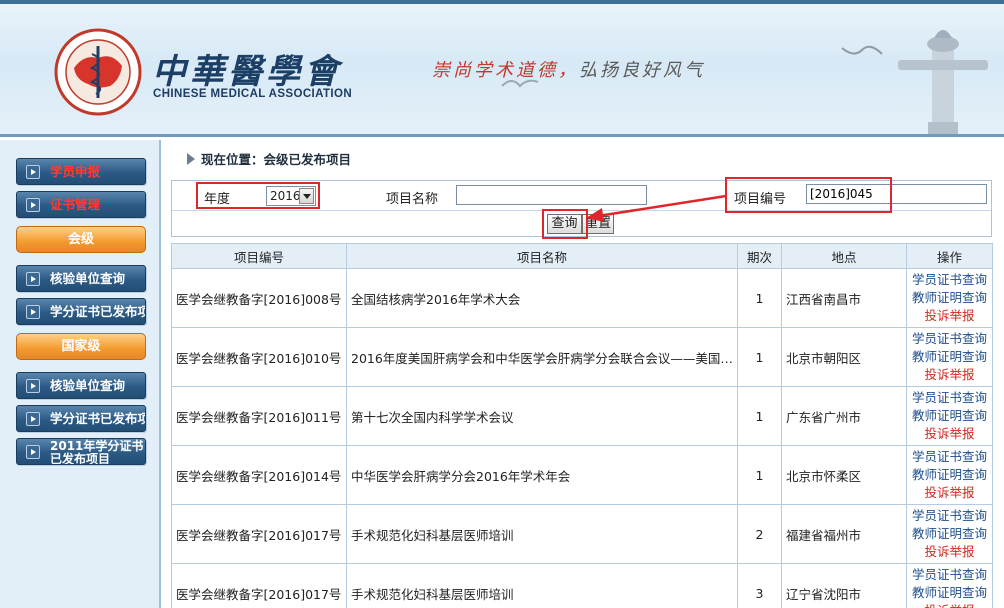 The image size is (1004, 608). I want to click on sidebar-item-society-published: 学分证书已发布项目, so click(81, 311).